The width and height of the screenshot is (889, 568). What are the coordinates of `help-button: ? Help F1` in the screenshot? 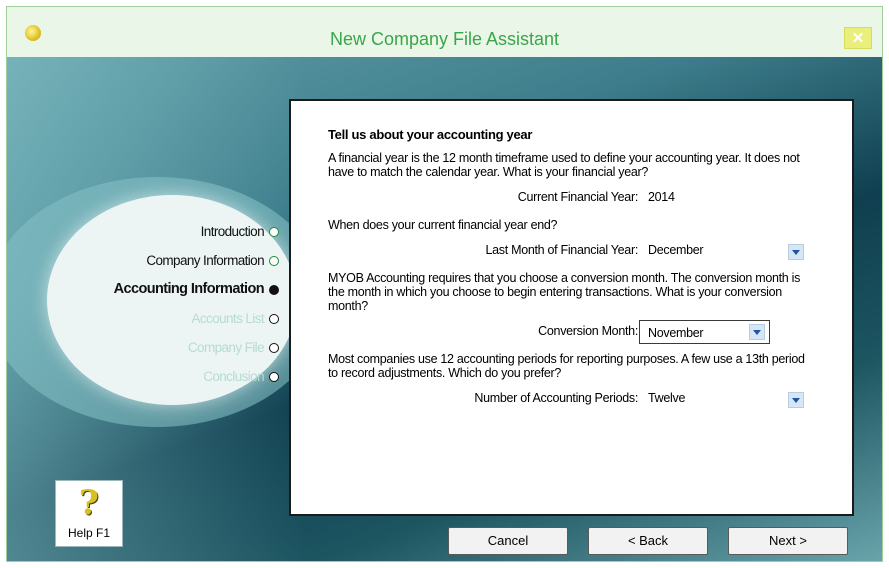 It's located at (89, 513).